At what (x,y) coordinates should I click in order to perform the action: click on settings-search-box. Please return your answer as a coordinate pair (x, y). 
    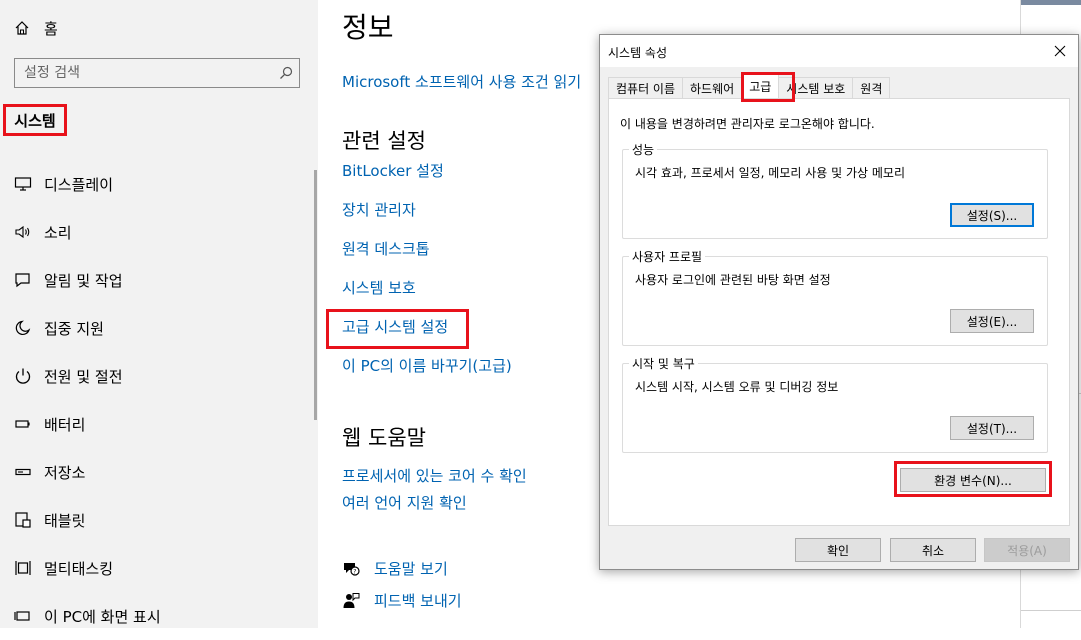
    Looking at the image, I should click on (157, 73).